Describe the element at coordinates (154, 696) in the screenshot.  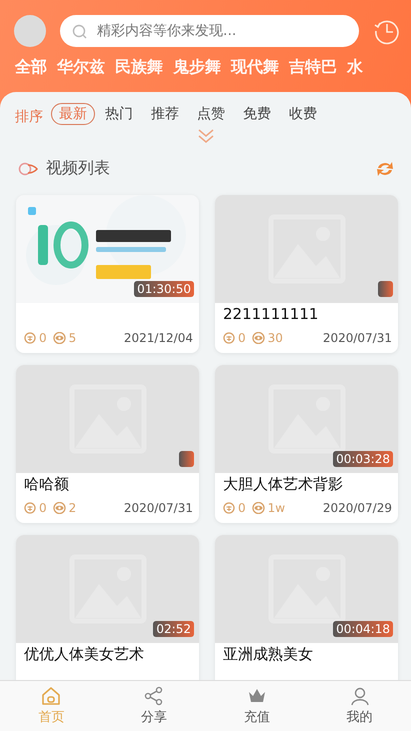
I see `share-icon` at that location.